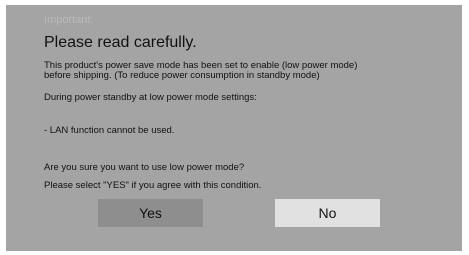 The image size is (469, 255). I want to click on yes-button: Yes, so click(150, 213).